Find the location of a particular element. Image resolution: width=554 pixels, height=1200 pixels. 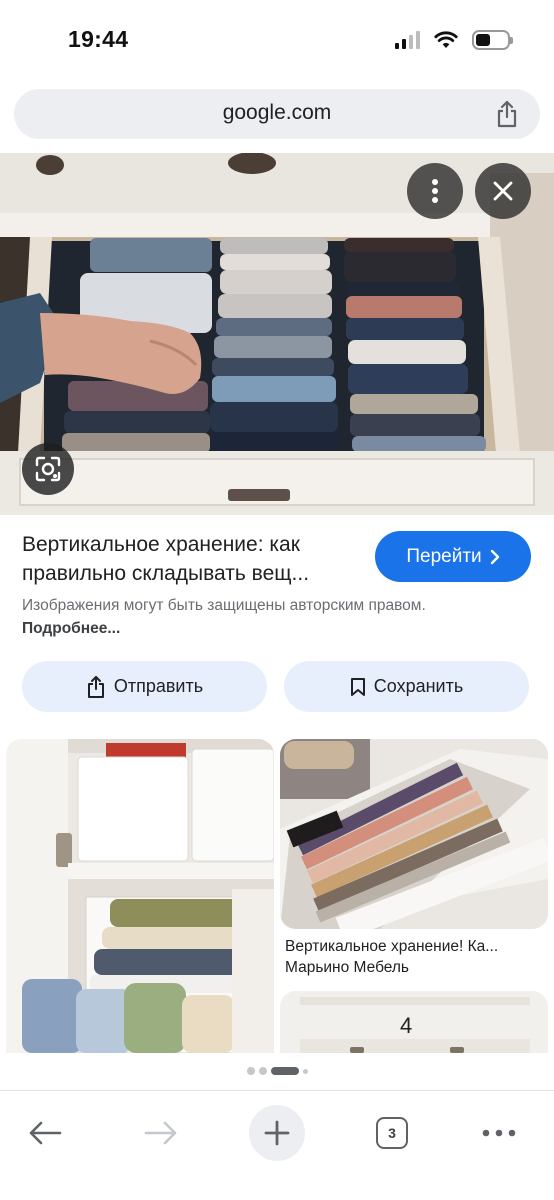

back-button is located at coordinates (45, 1133).